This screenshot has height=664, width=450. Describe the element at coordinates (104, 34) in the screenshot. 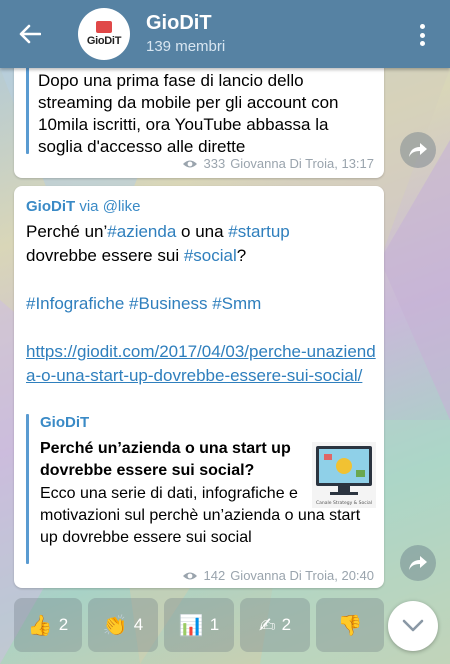

I see `chat-avatar: GioDiT` at that location.